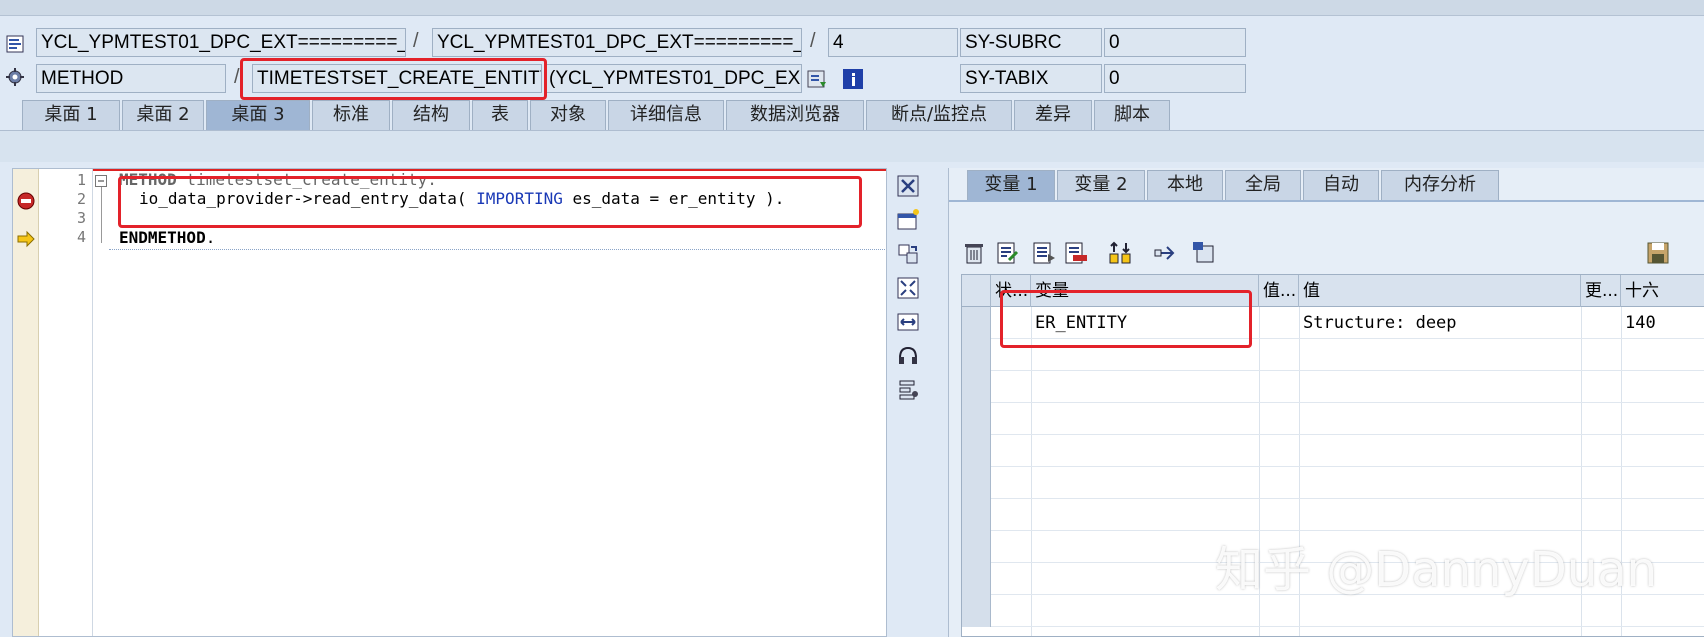  I want to click on editor-toolbar, so click(913, 402).